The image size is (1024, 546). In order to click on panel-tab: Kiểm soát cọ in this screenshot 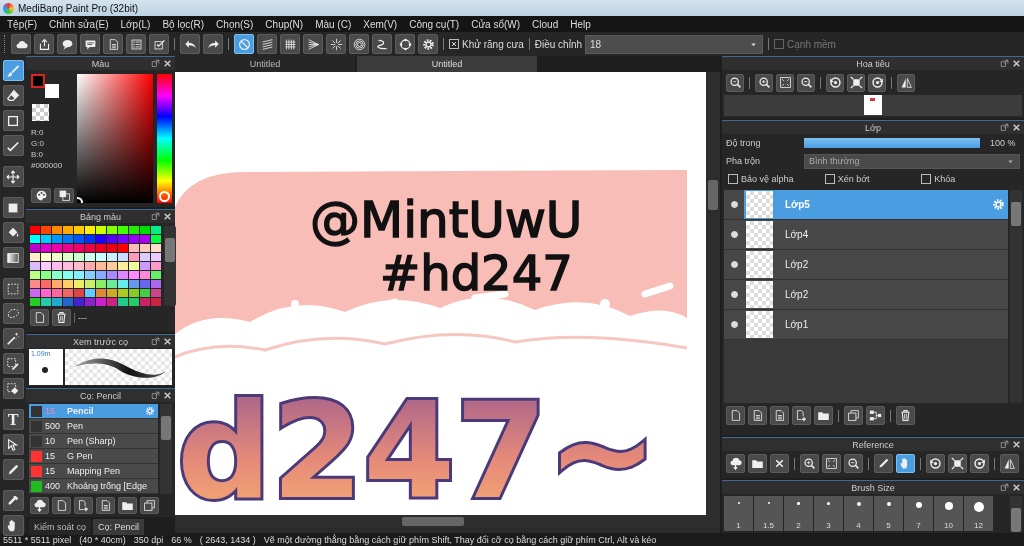, I will do `click(60, 527)`.